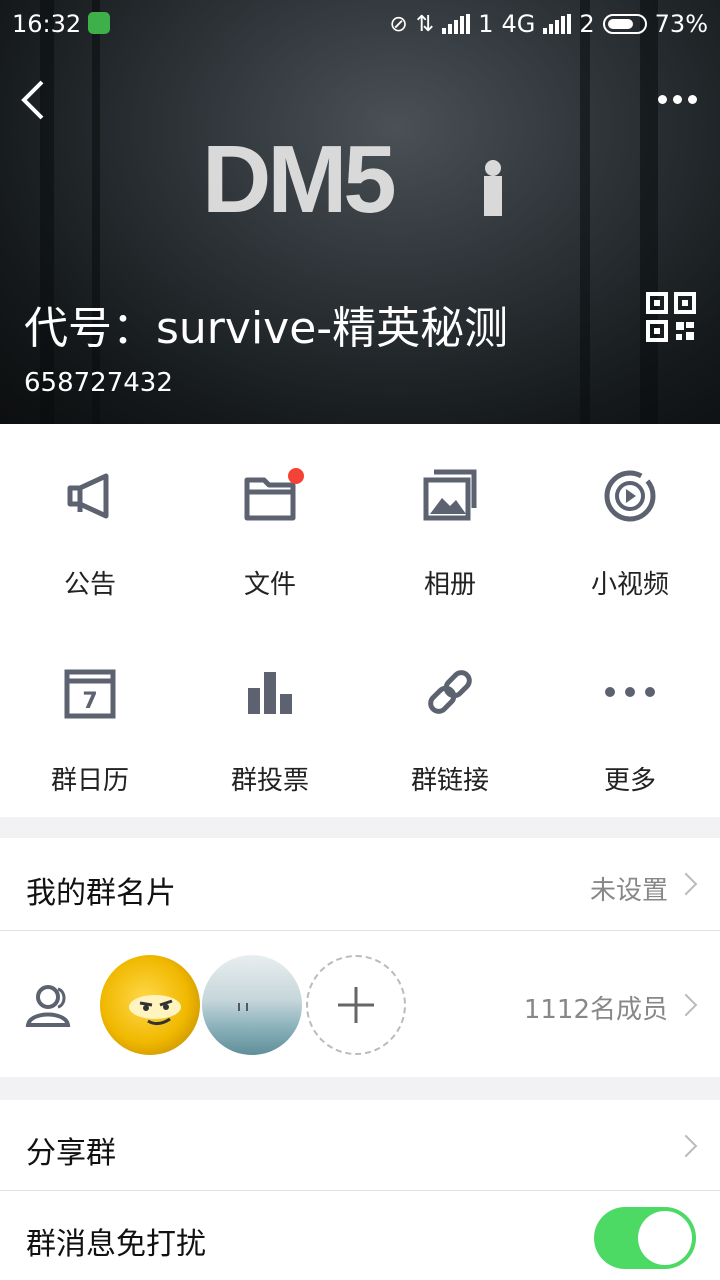  I want to click on feature-album: 相册, so click(450, 522).